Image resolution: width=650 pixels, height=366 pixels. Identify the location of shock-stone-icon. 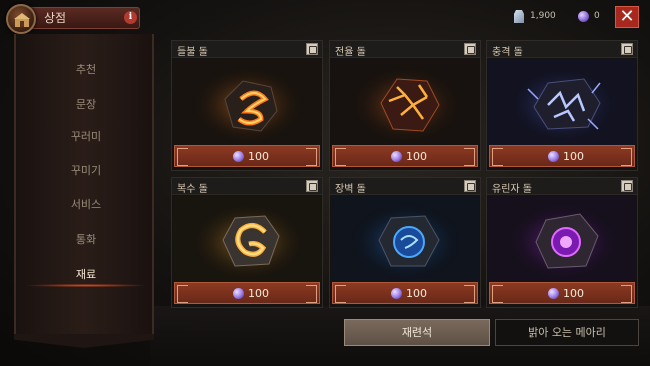
(562, 103).